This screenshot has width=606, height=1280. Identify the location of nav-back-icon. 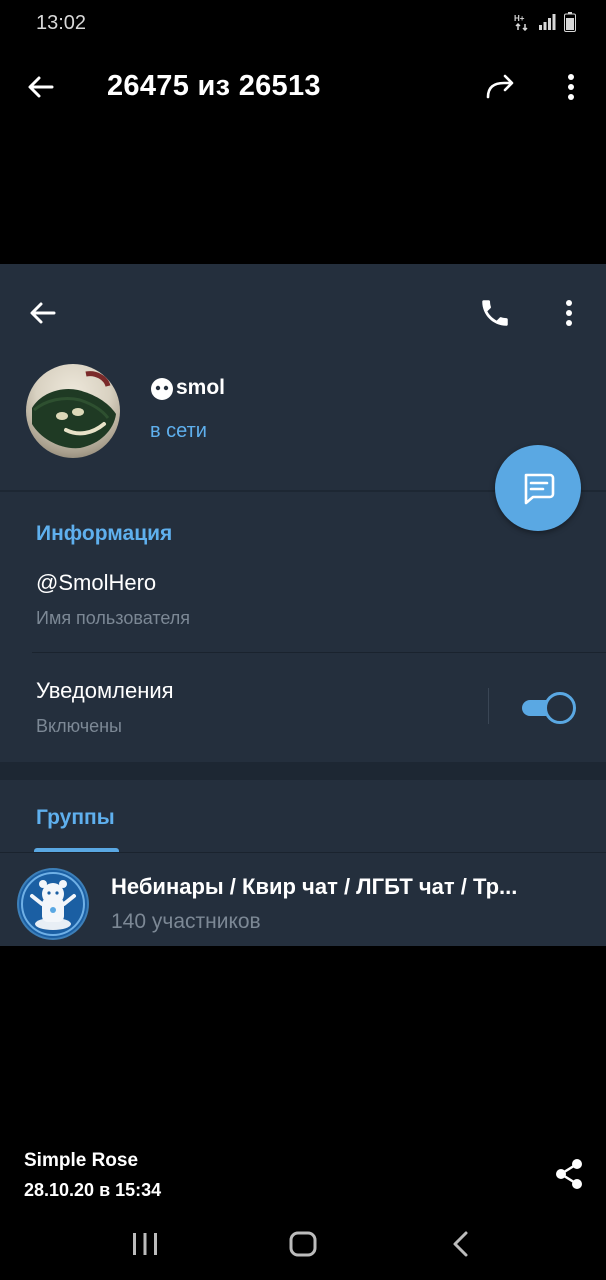
(461, 1244).